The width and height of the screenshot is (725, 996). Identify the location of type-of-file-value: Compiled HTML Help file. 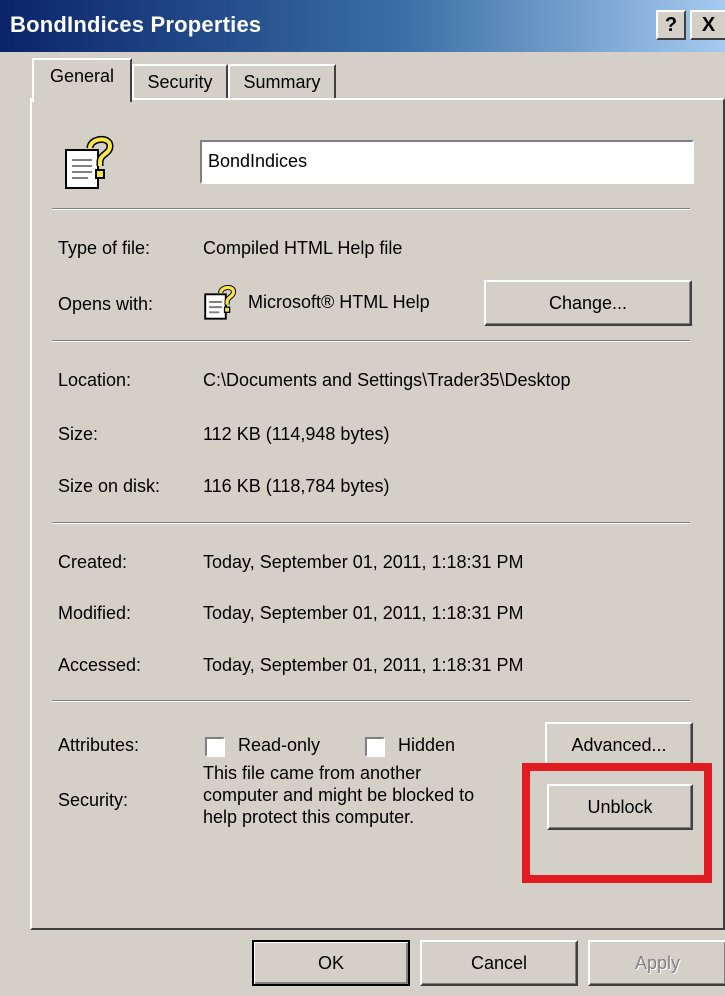
(303, 248).